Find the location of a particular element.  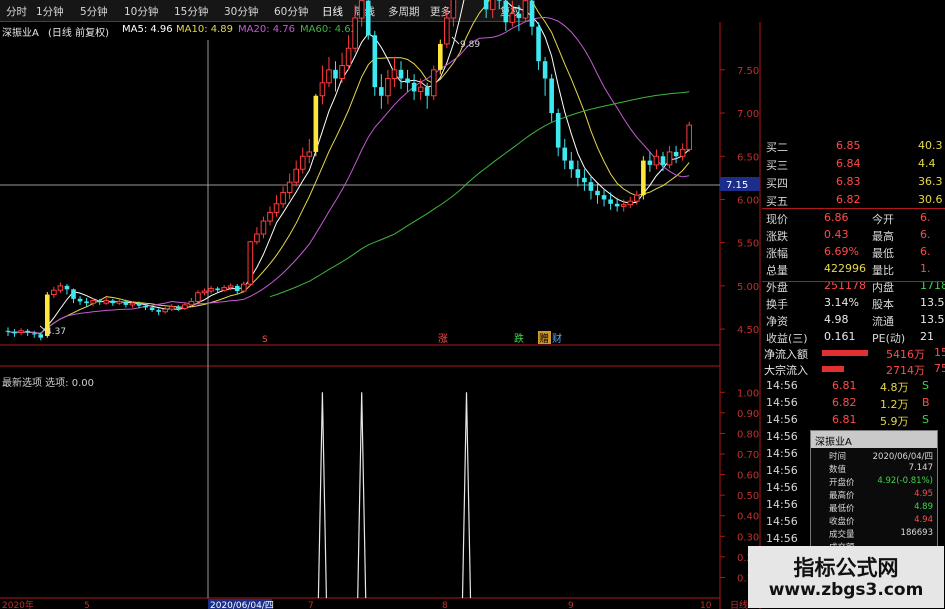

event-rise: 涨 is located at coordinates (443, 339).